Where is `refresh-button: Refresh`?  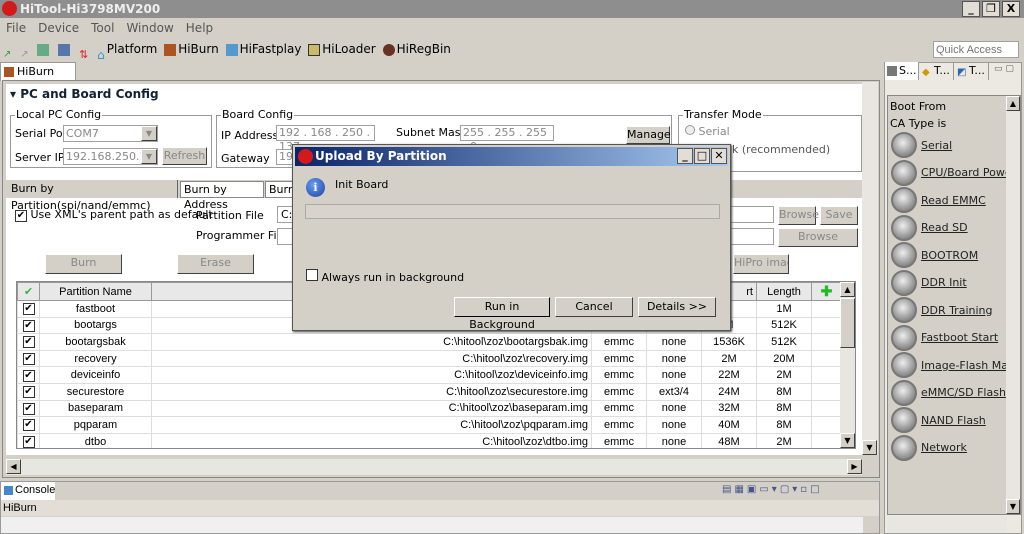 refresh-button: Refresh is located at coordinates (184, 156).